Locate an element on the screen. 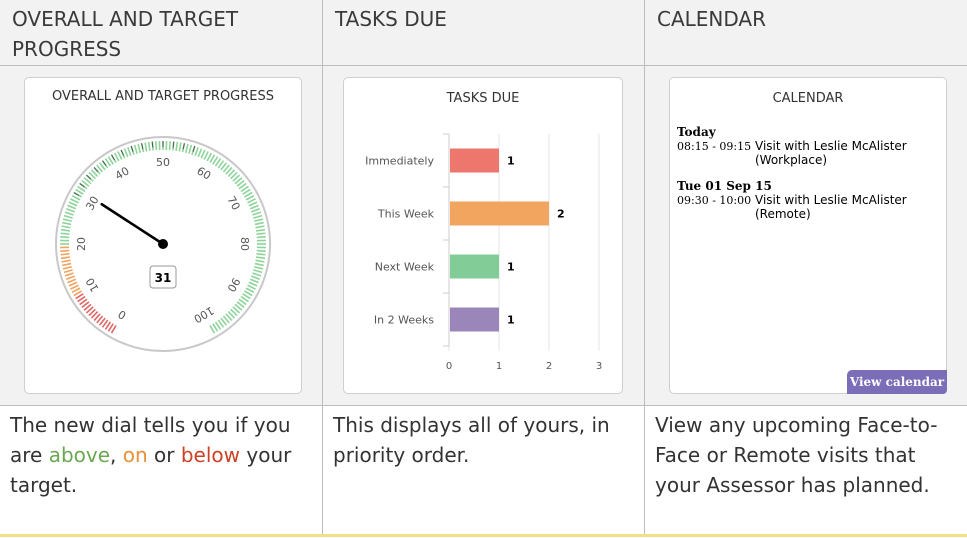  header-calendar: CALENDAR is located at coordinates (806, 33).